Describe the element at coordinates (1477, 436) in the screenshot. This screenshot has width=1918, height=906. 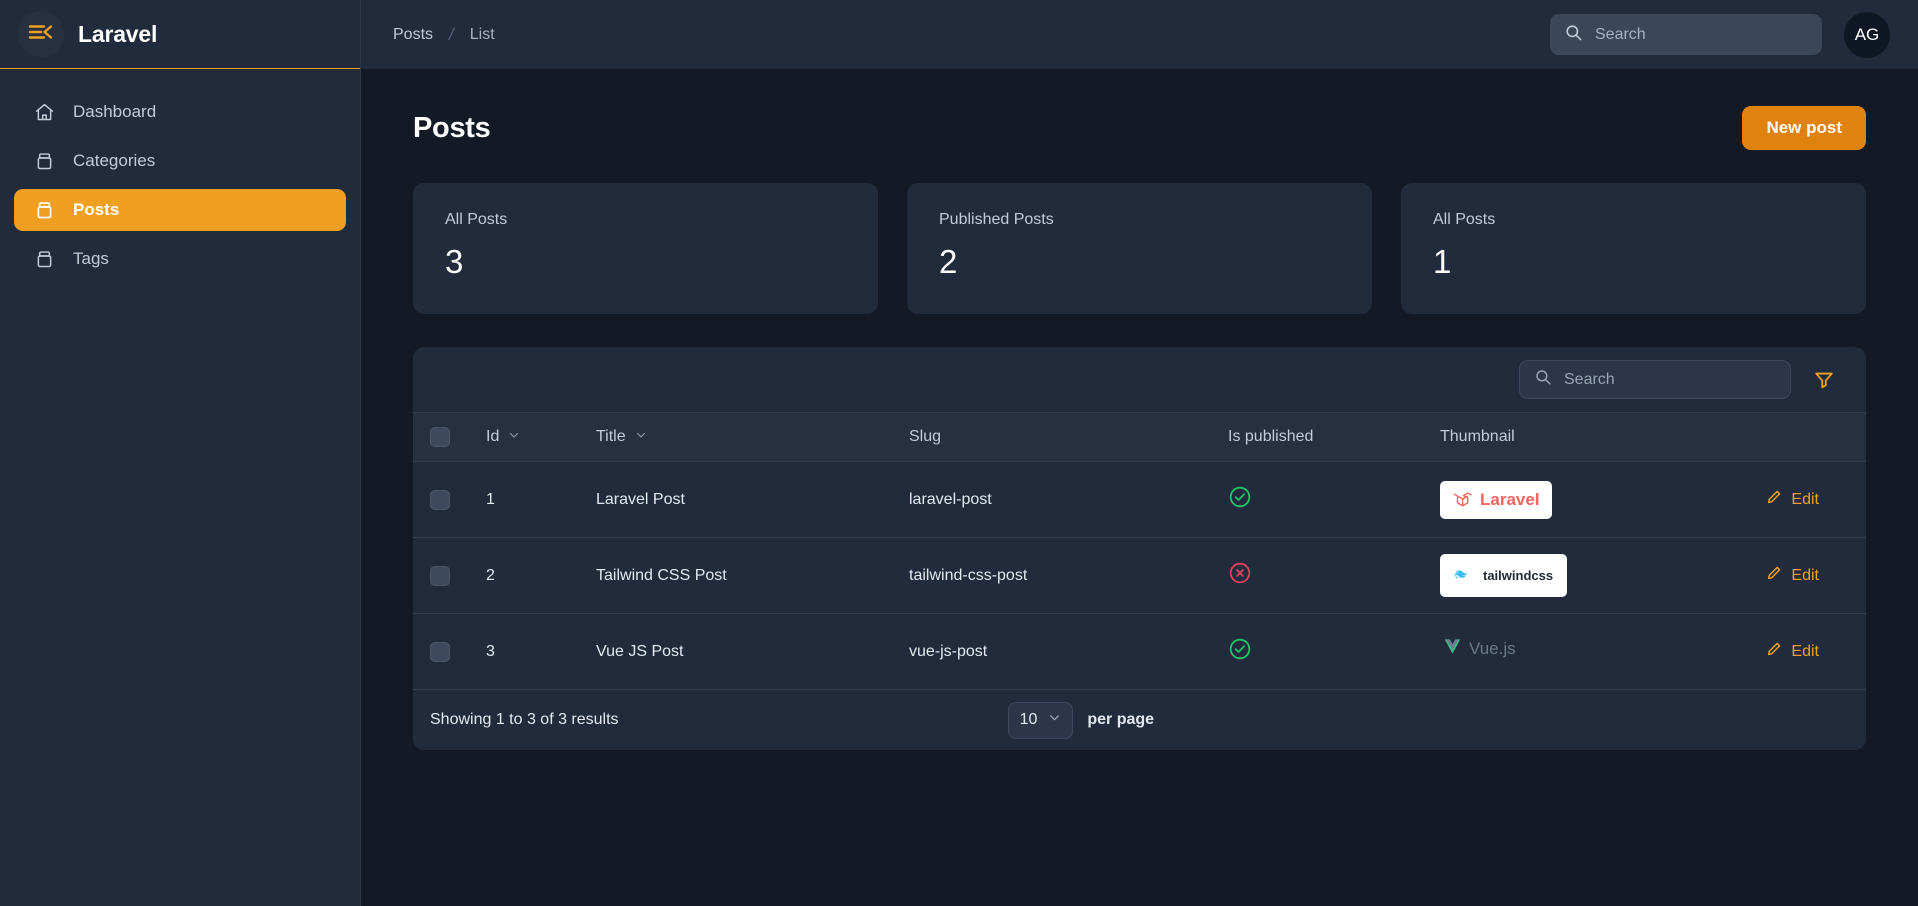
I see `th-label: Thumbnail` at that location.